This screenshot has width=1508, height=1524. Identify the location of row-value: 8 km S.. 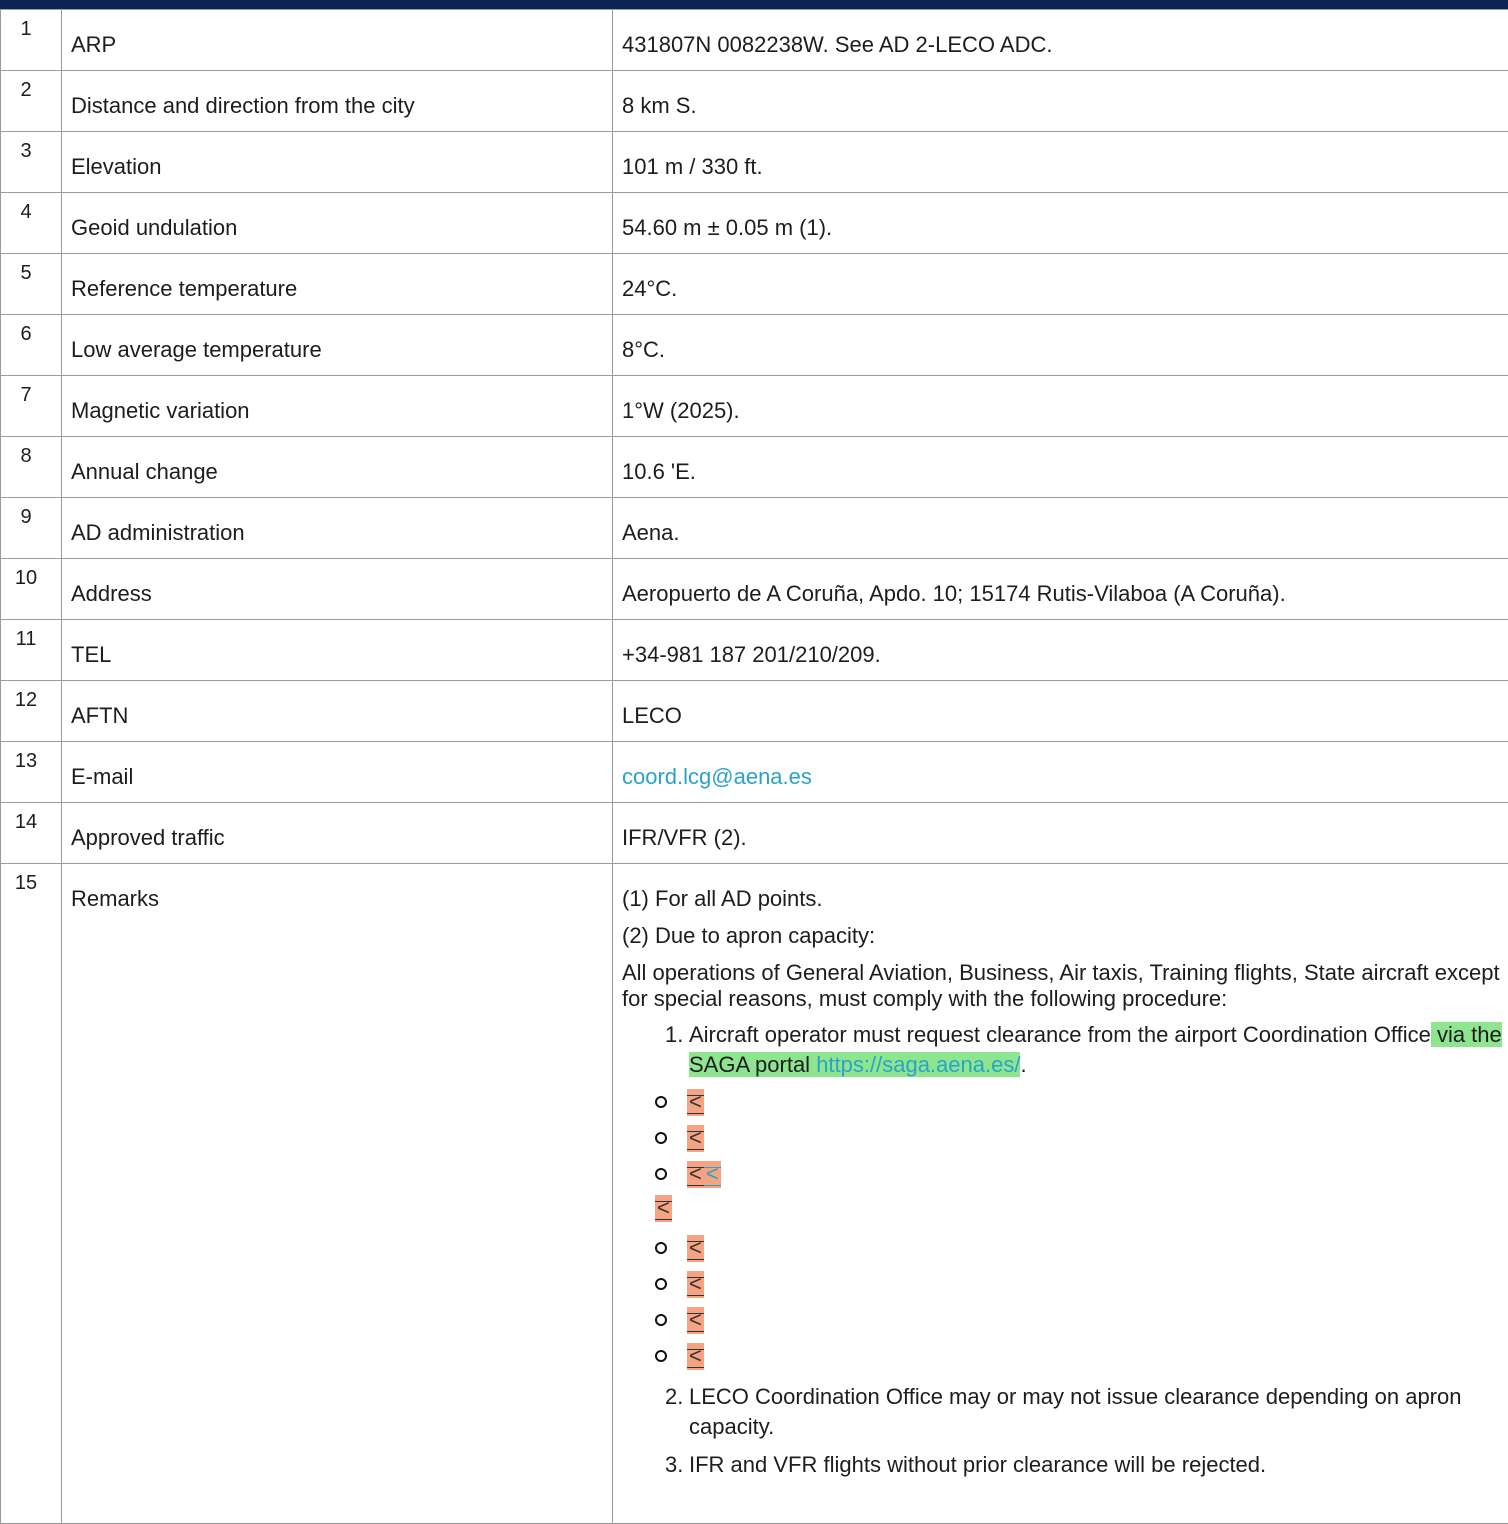
(1060, 95).